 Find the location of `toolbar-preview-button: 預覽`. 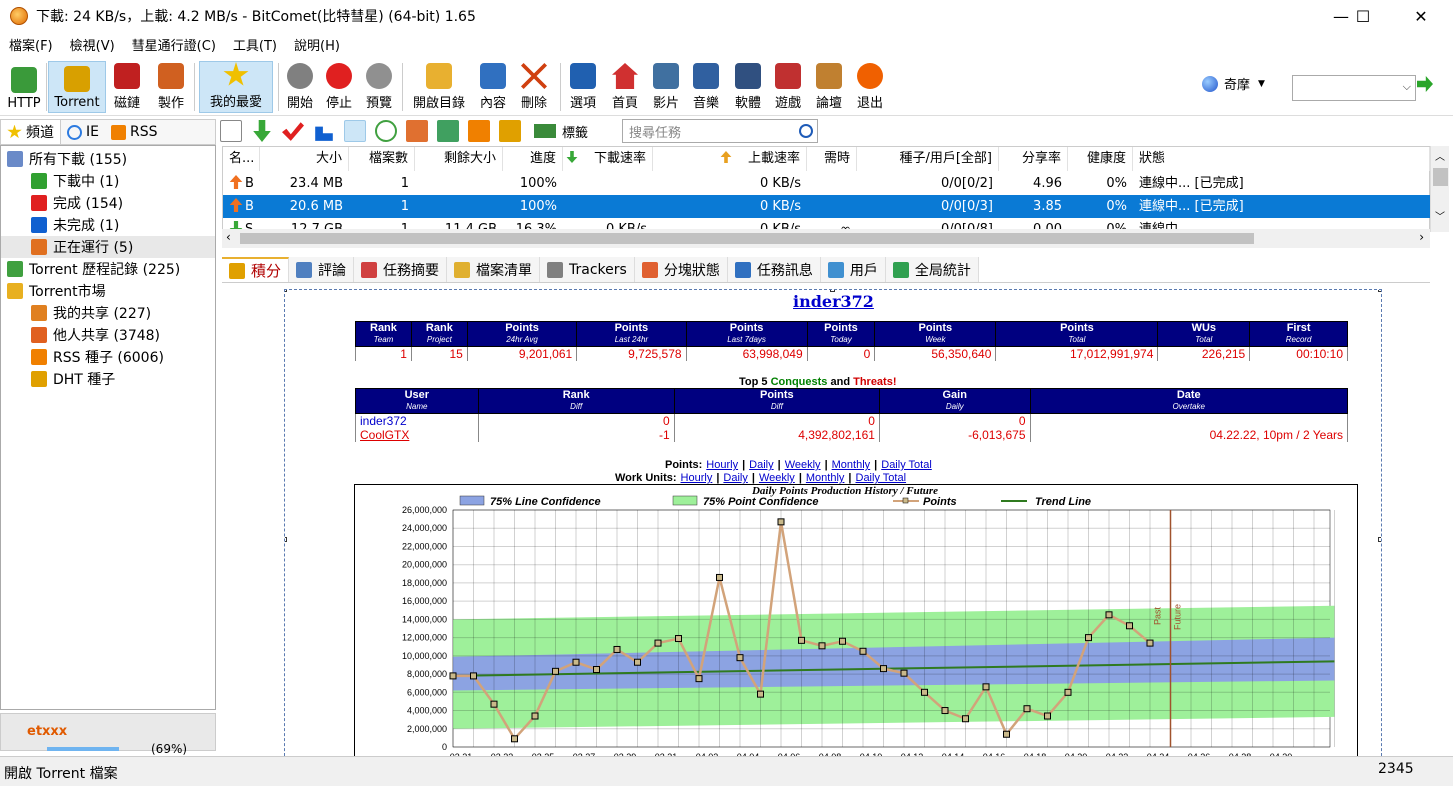

toolbar-preview-button: 預覽 is located at coordinates (379, 87).